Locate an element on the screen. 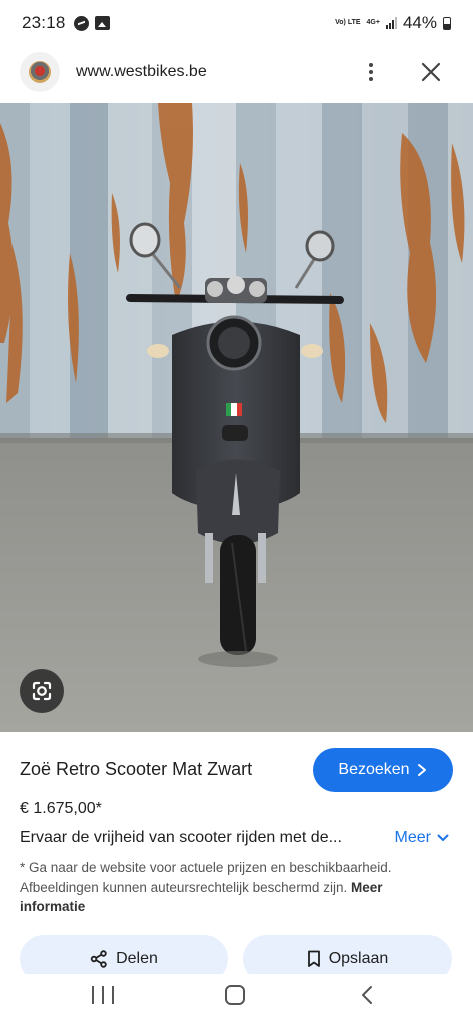 This screenshot has height=1024, width=473. signal-icon is located at coordinates (391, 23).